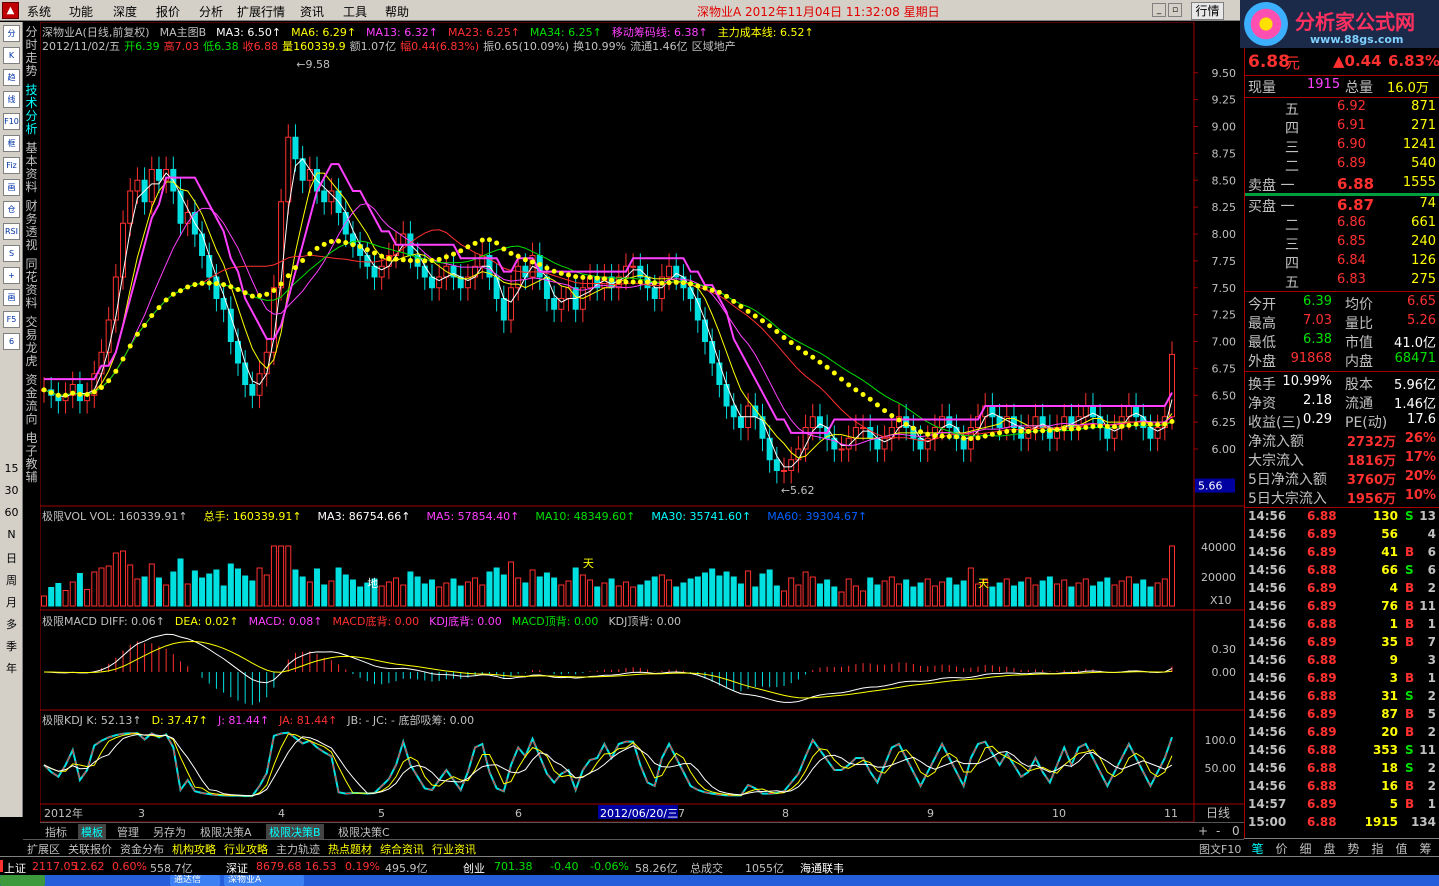 This screenshot has width=1439, height=886. Describe the element at coordinates (11, 55) in the screenshot. I see `tool-1-icon: K` at that location.